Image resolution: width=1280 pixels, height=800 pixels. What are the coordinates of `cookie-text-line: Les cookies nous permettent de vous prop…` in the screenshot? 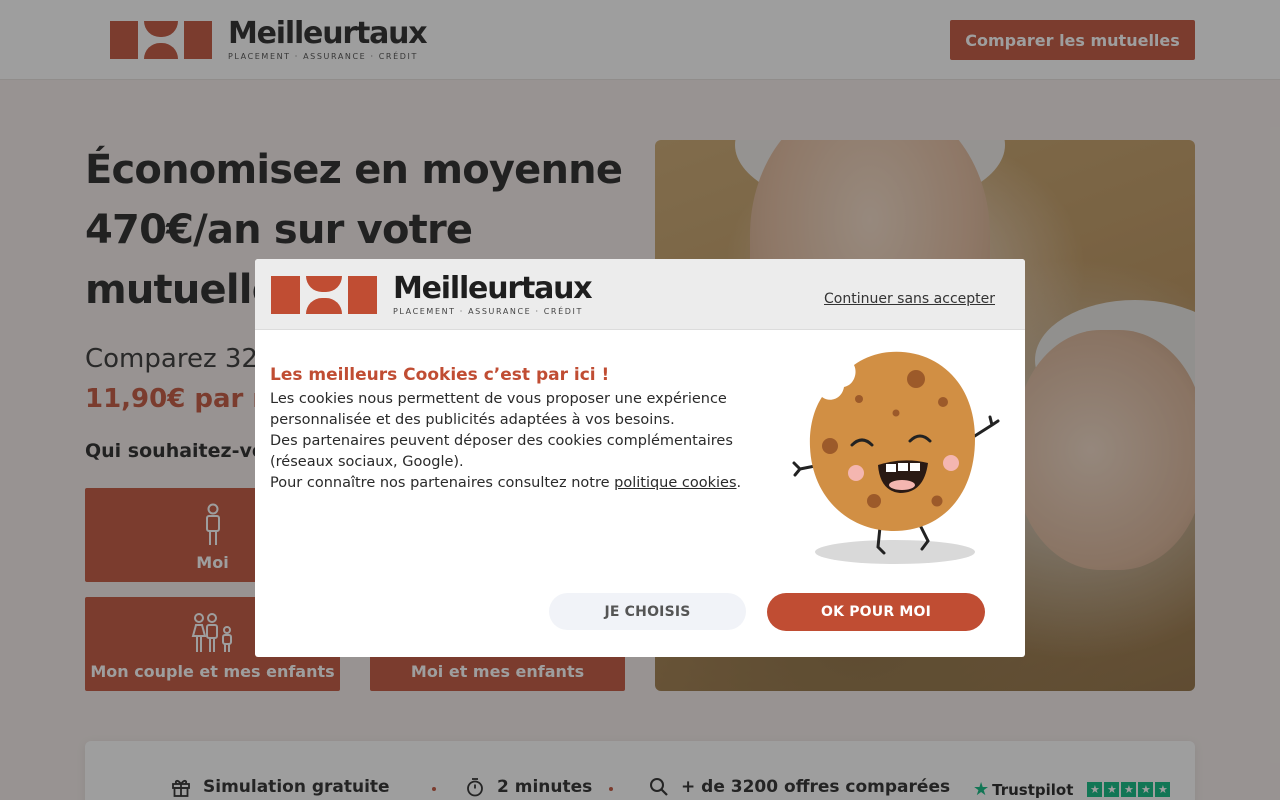 It's located at (498, 409).